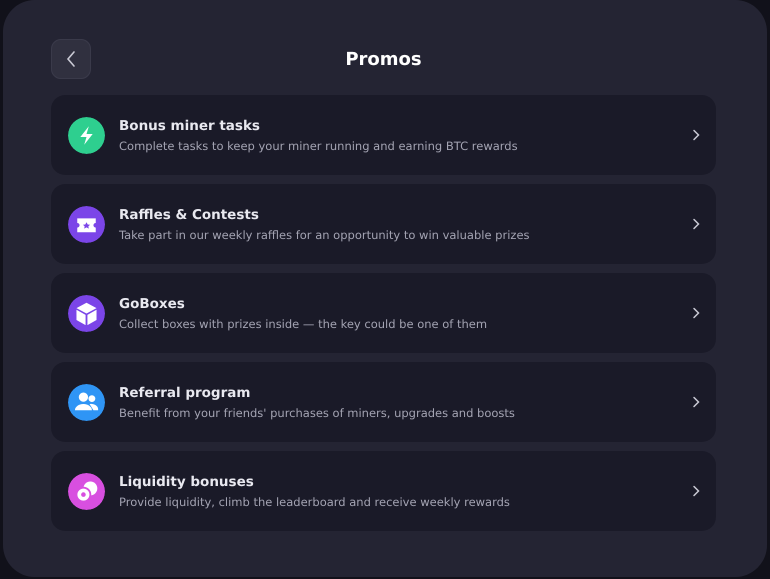 The width and height of the screenshot is (770, 579). I want to click on chevron-left-icon, so click(71, 59).